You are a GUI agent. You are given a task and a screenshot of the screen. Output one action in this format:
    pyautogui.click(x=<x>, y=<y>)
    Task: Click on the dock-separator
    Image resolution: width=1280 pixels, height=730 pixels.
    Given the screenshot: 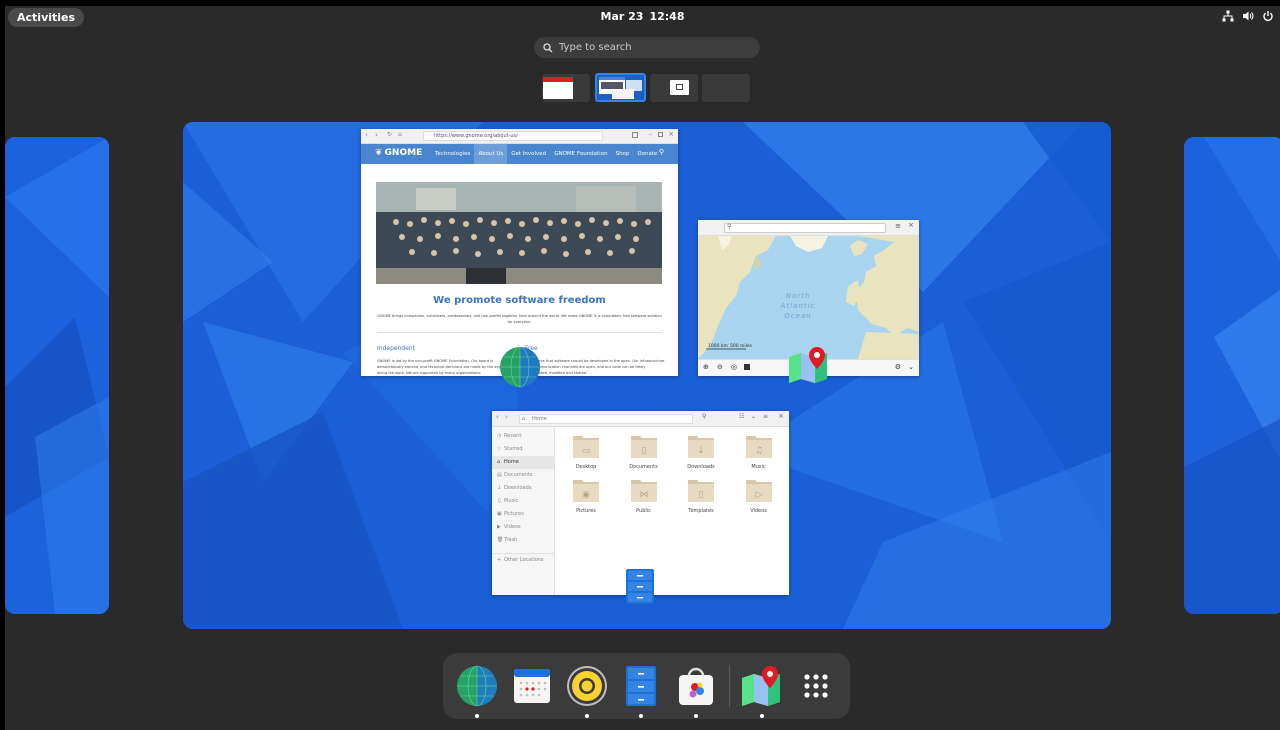 What is the action you would take?
    pyautogui.click(x=729, y=686)
    